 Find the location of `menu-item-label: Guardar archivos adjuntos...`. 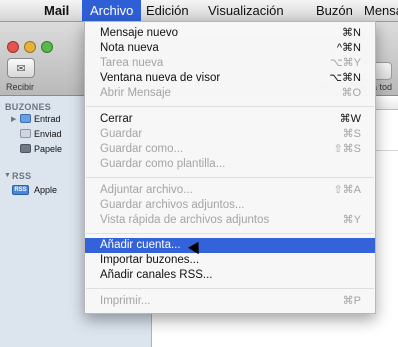

menu-item-label: Guardar archivos adjuntos... is located at coordinates (172, 205).